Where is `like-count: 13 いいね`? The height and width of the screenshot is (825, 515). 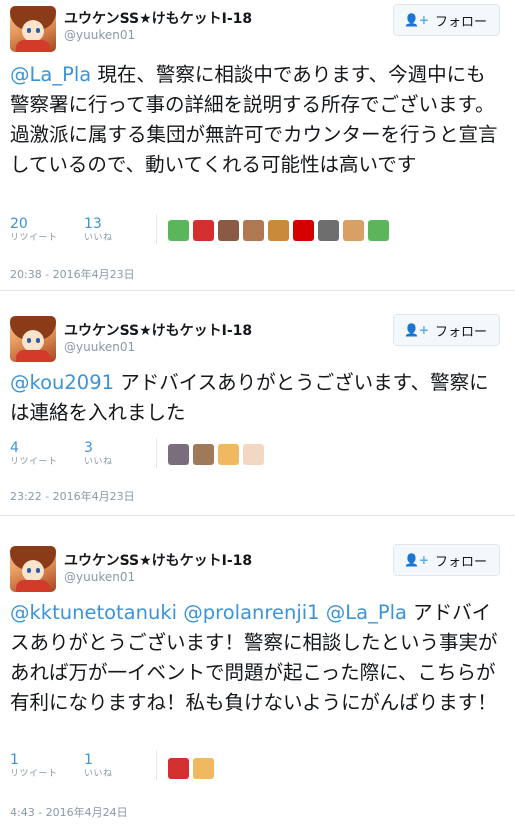
like-count: 13 いいね is located at coordinates (98, 230).